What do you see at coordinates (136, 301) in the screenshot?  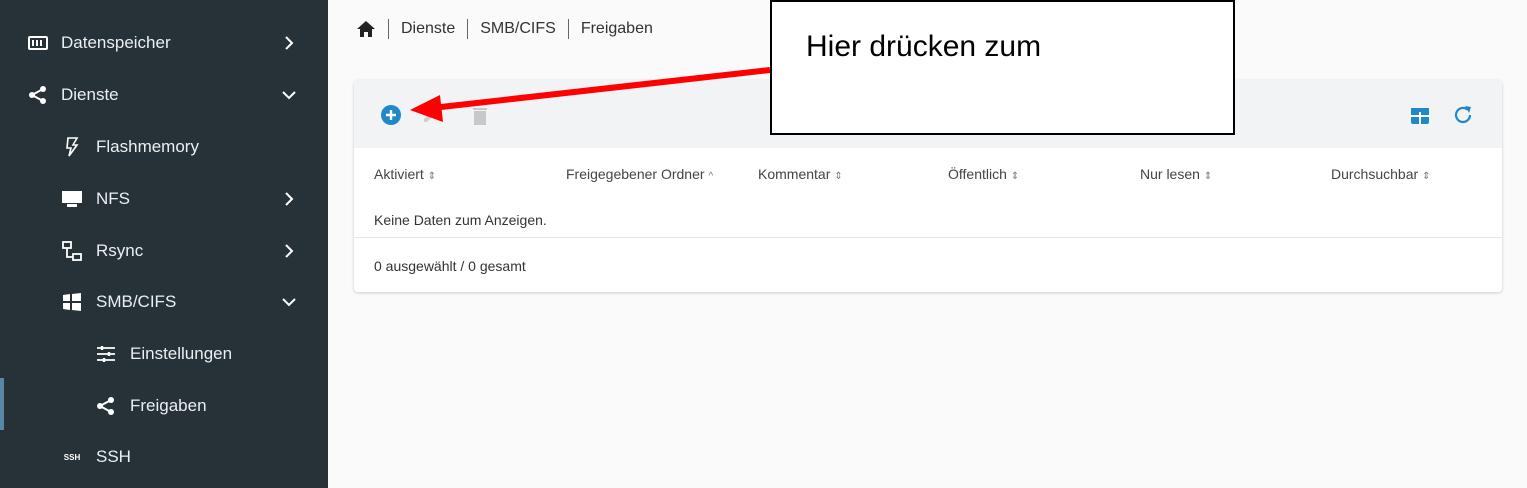 I see `sidebar-item-label: SMB/CIFS` at bounding box center [136, 301].